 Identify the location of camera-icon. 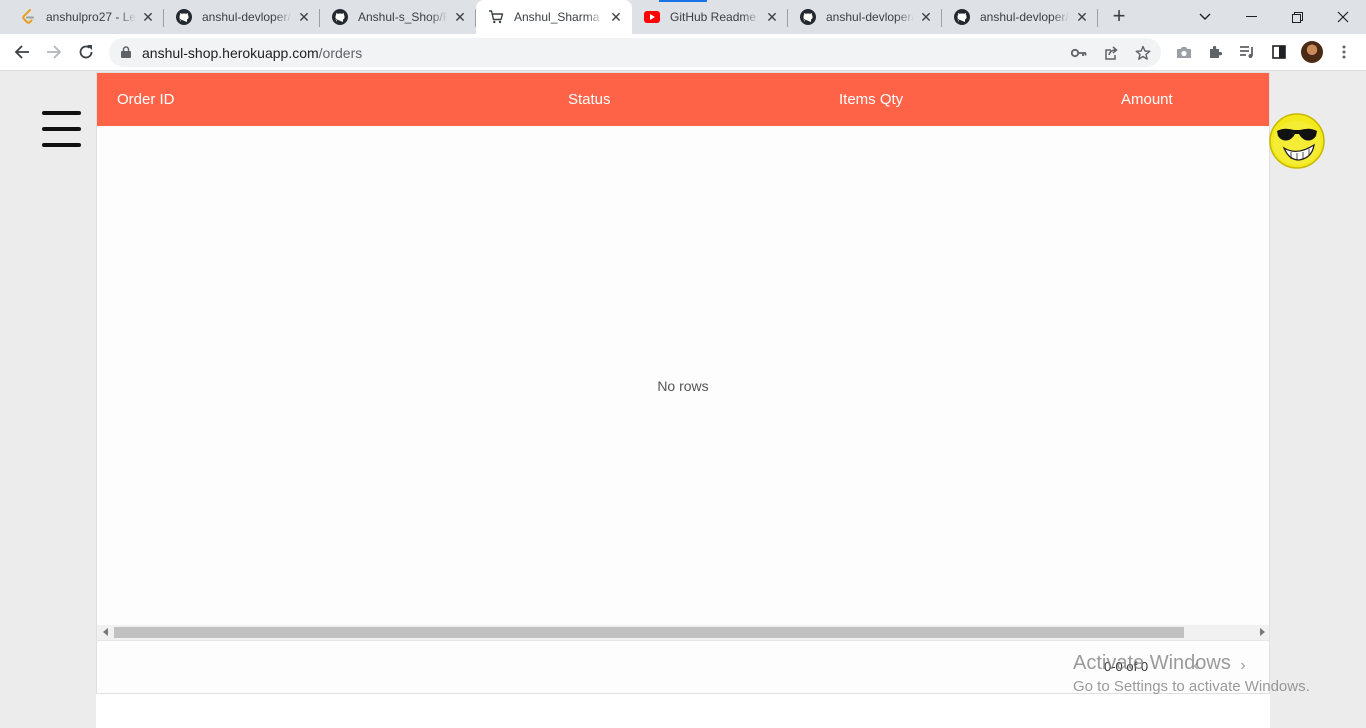
(1184, 52).